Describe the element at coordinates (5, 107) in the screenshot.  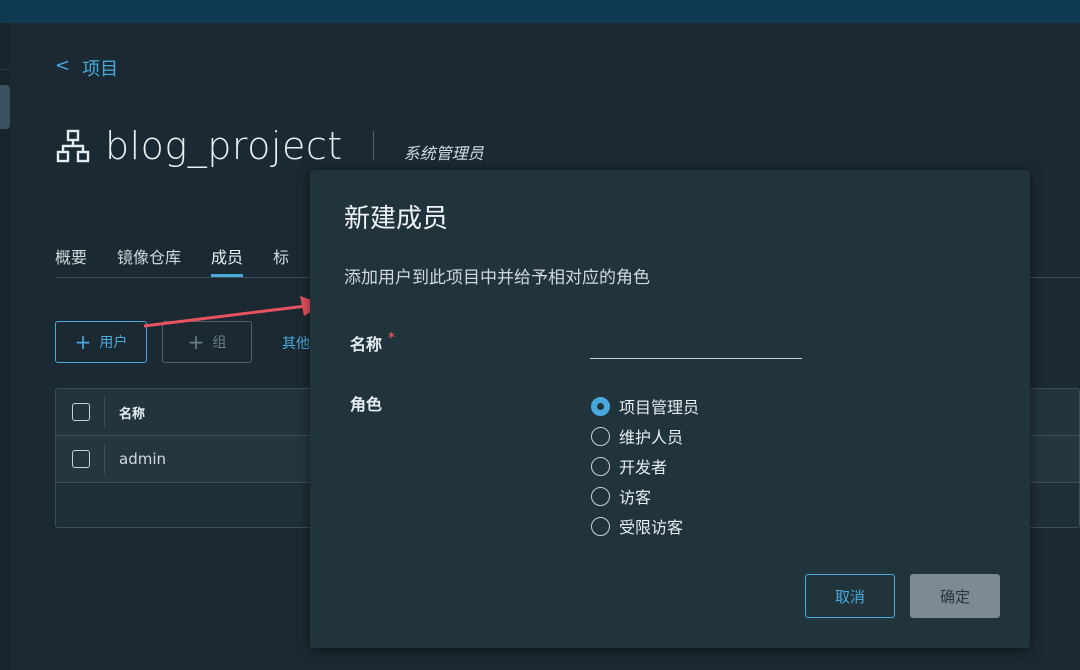
I see `nav-selected-item` at that location.